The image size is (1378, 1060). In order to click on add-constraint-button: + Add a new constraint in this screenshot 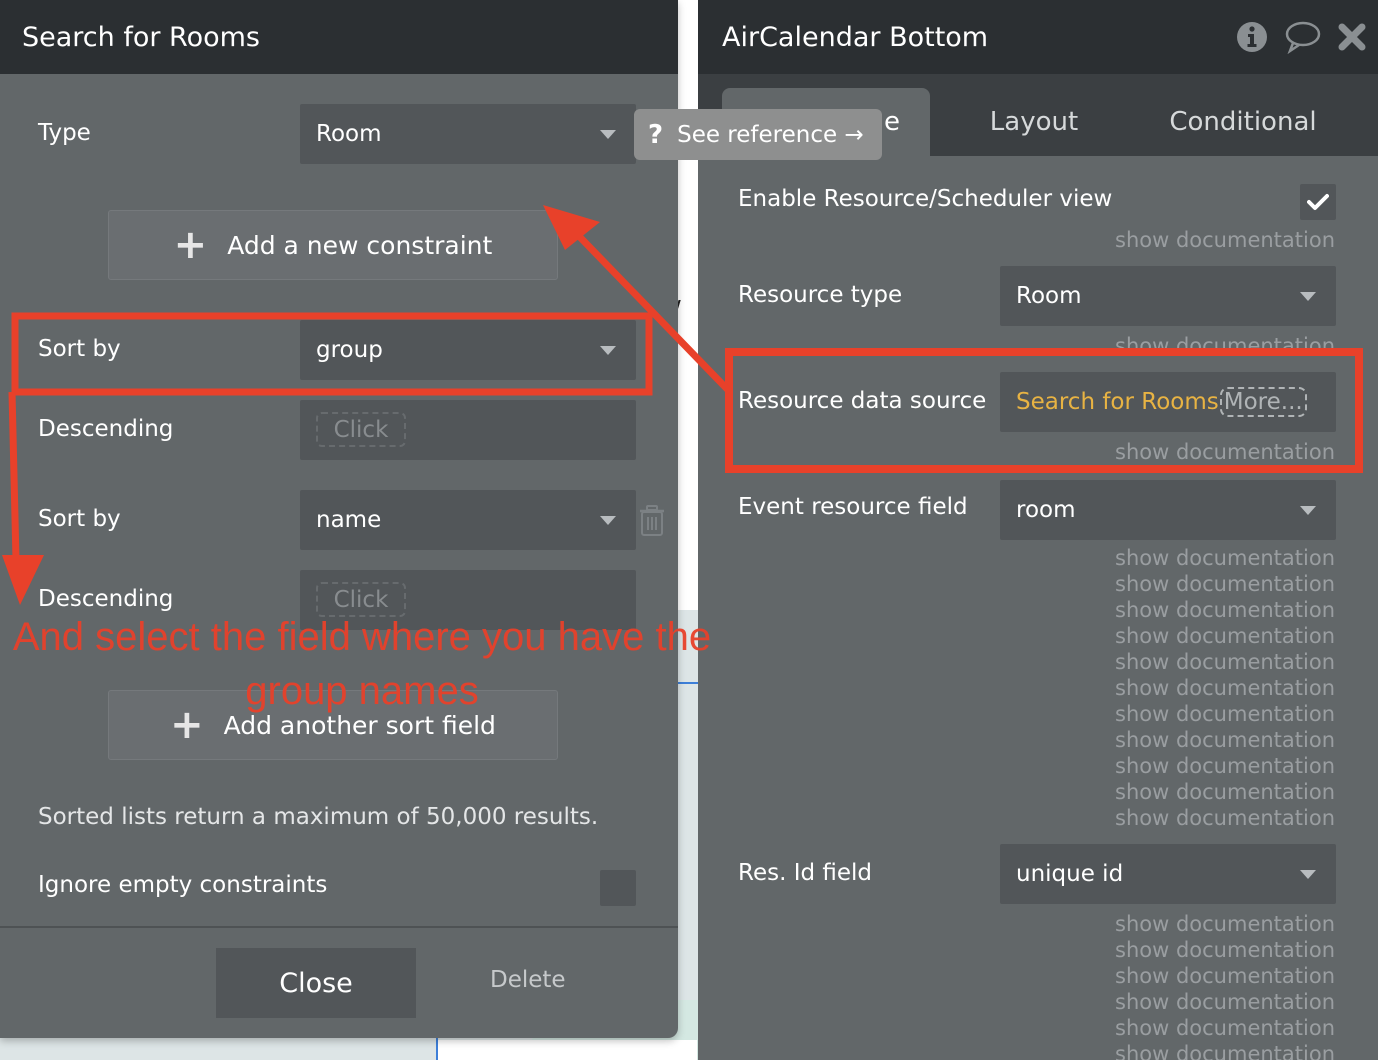, I will do `click(333, 245)`.